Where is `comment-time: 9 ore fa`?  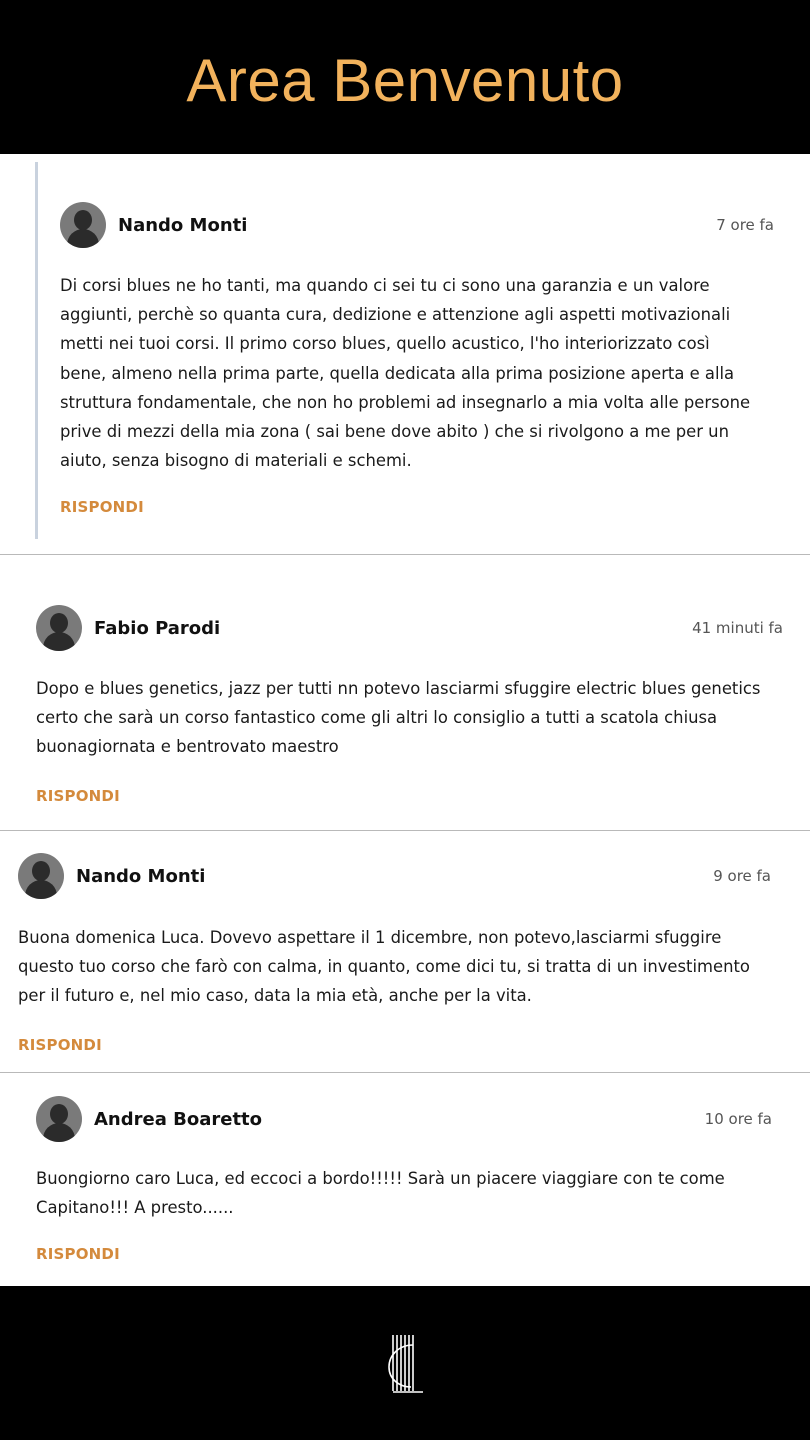
comment-time: 9 ore fa is located at coordinates (742, 876).